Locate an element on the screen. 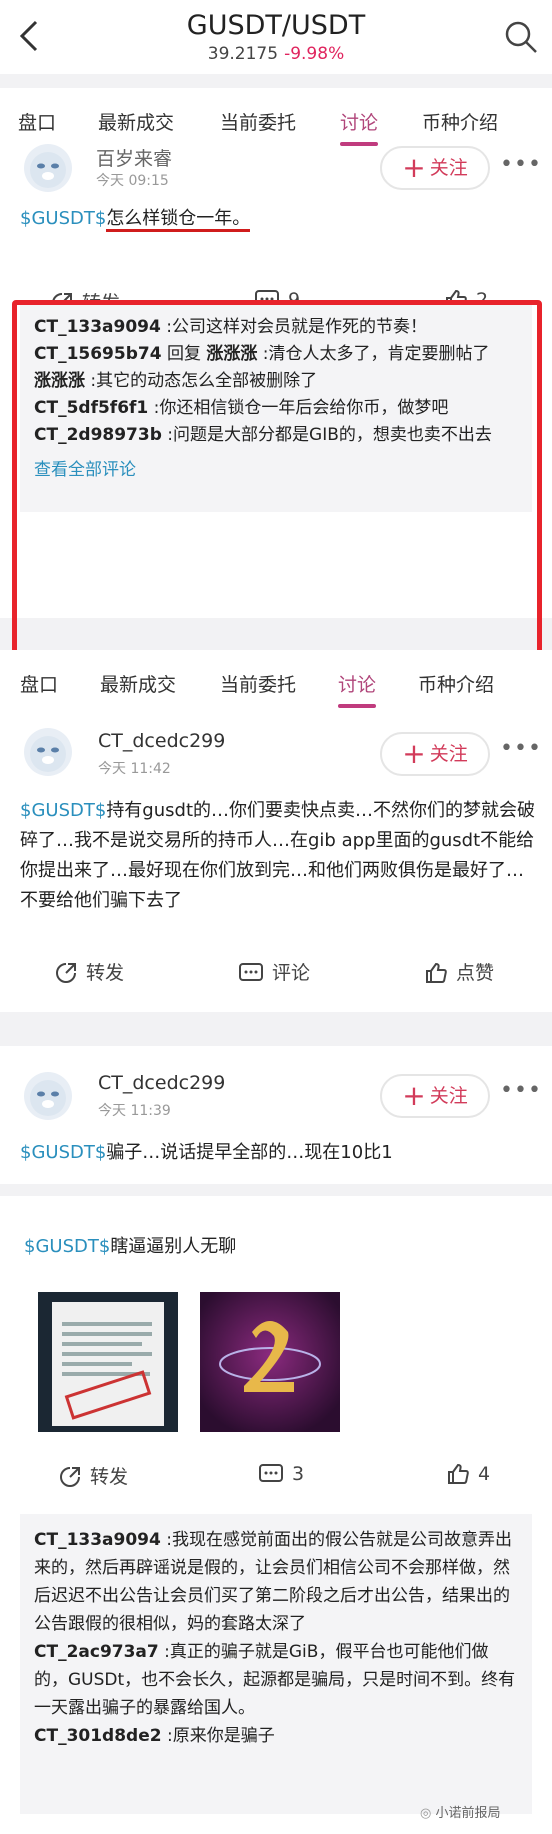 The height and width of the screenshot is (1834, 552). comment-count: 3 is located at coordinates (298, 1474).